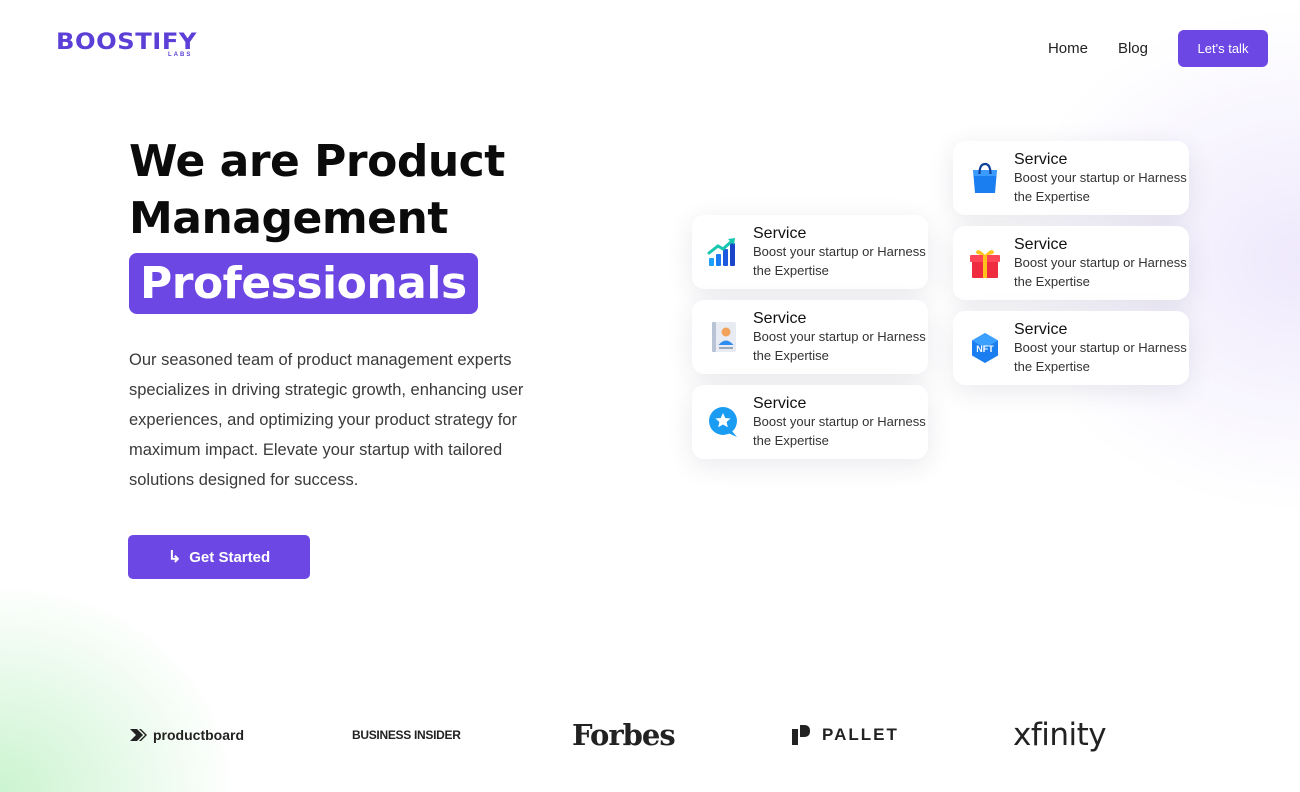 This screenshot has width=1300, height=792. I want to click on nft-icon-label: NFT, so click(985, 349).